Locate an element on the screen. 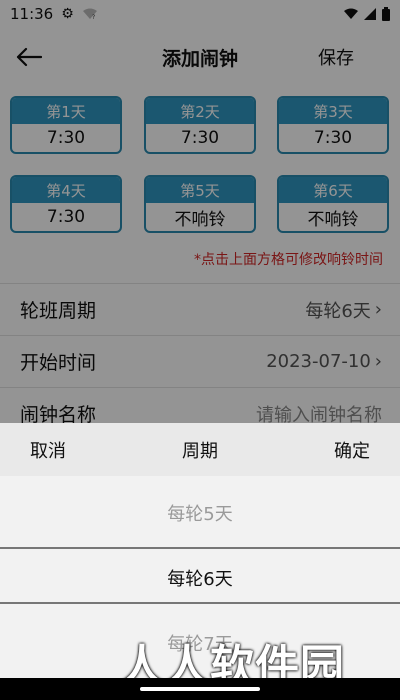 This screenshot has height=700, width=400. picker-confirm-button: 确定 is located at coordinates (352, 450).